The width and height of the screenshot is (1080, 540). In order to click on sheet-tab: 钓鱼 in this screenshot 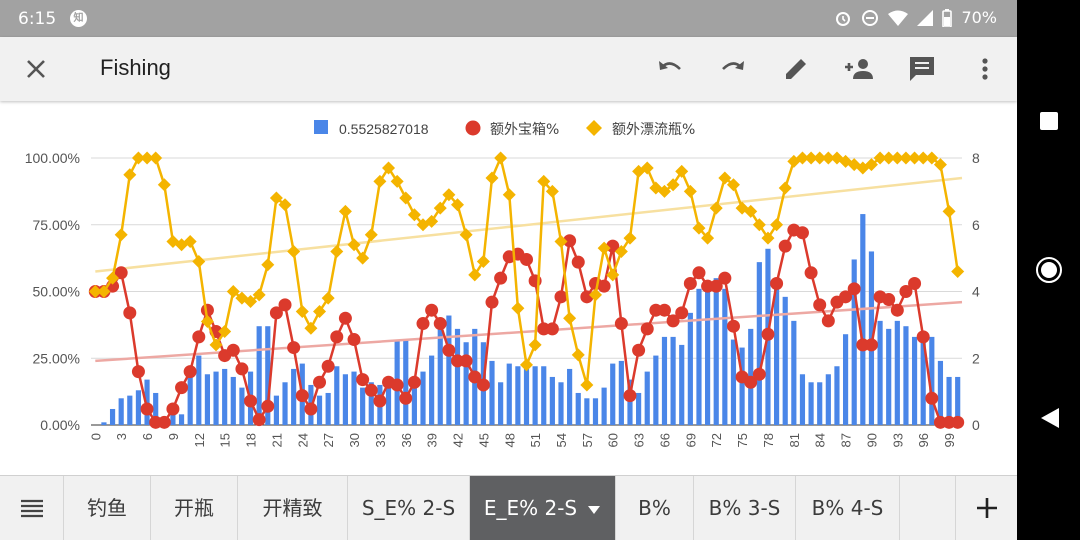, I will do `click(107, 508)`.